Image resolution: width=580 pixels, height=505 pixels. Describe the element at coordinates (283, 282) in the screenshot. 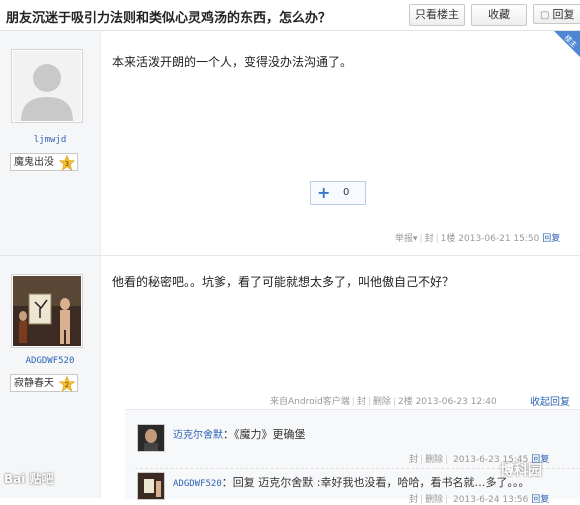

I see `post-content: 他看的秘密吧。。坑爹，看了可能就想太多了，叫他傲自己不好？` at that location.